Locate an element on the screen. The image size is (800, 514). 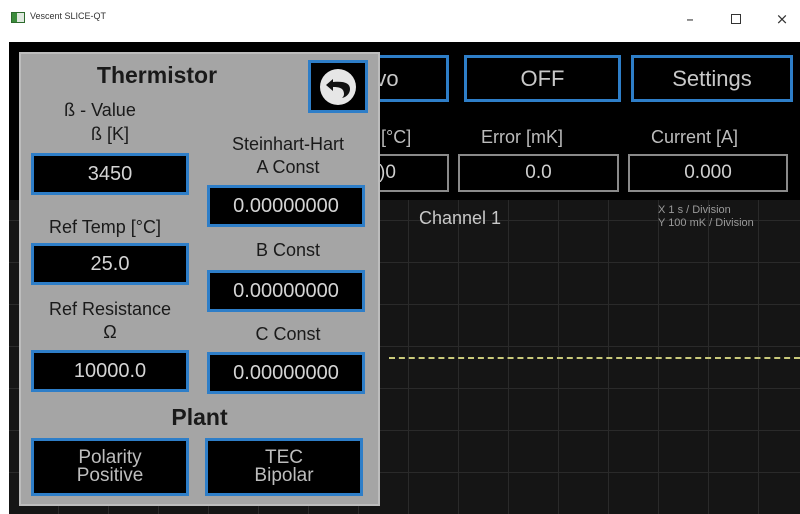
undo-arrow-icon is located at coordinates (338, 87).